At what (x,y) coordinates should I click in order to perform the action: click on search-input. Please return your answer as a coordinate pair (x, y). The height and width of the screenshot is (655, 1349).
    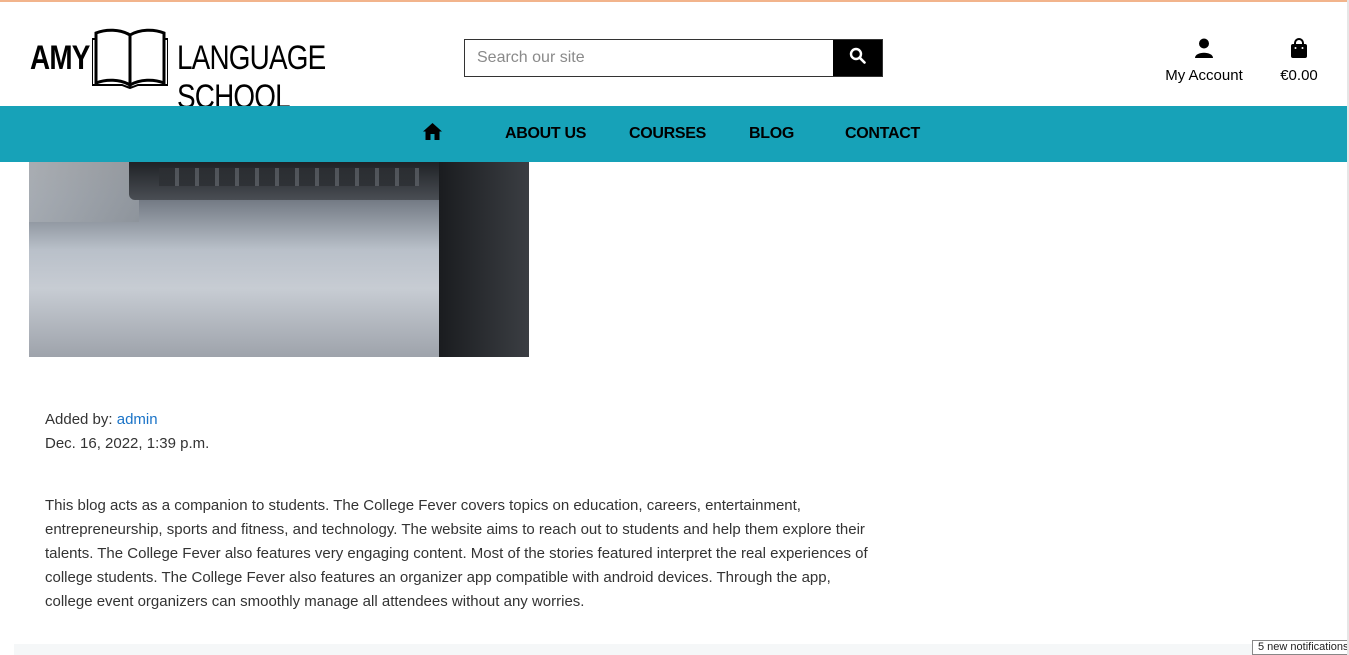
    Looking at the image, I should click on (649, 58).